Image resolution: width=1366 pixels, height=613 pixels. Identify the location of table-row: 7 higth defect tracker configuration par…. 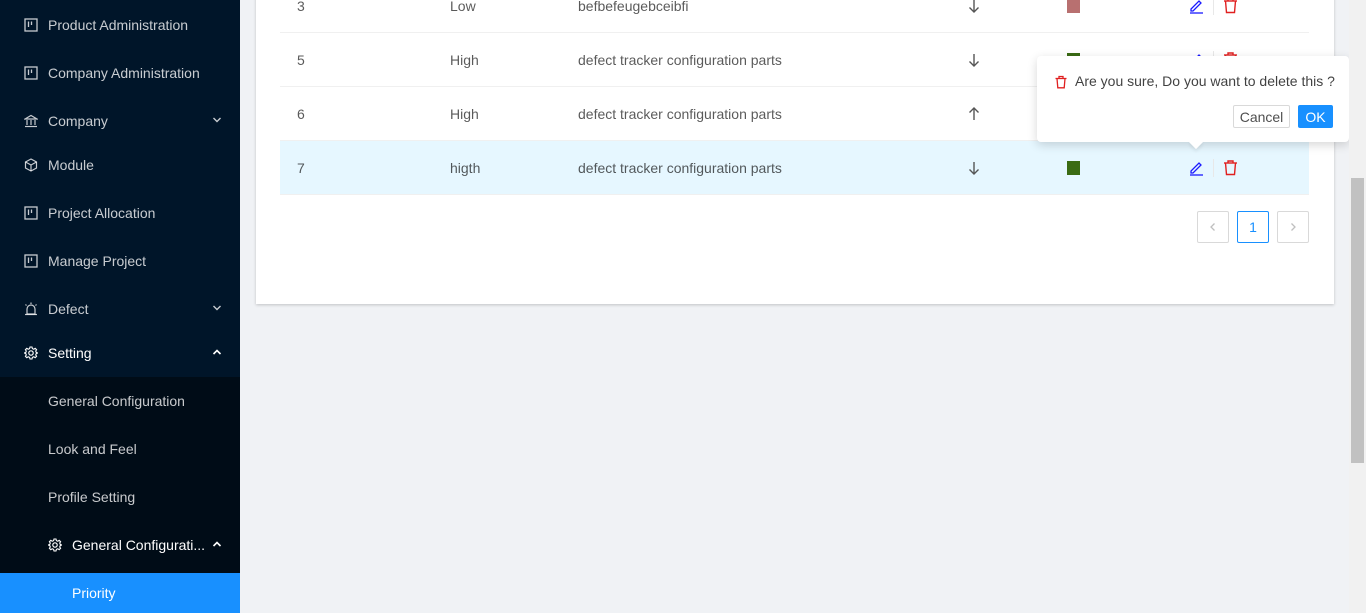
(794, 168).